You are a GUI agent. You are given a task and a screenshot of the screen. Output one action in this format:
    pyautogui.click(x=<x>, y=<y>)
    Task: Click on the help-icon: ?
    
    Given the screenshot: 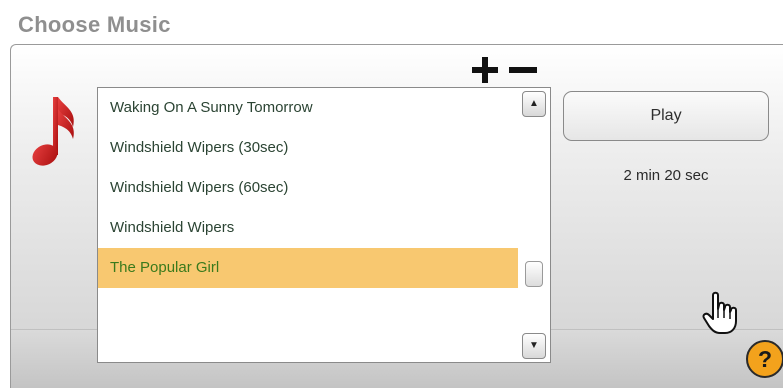 What is the action you would take?
    pyautogui.click(x=764, y=359)
    